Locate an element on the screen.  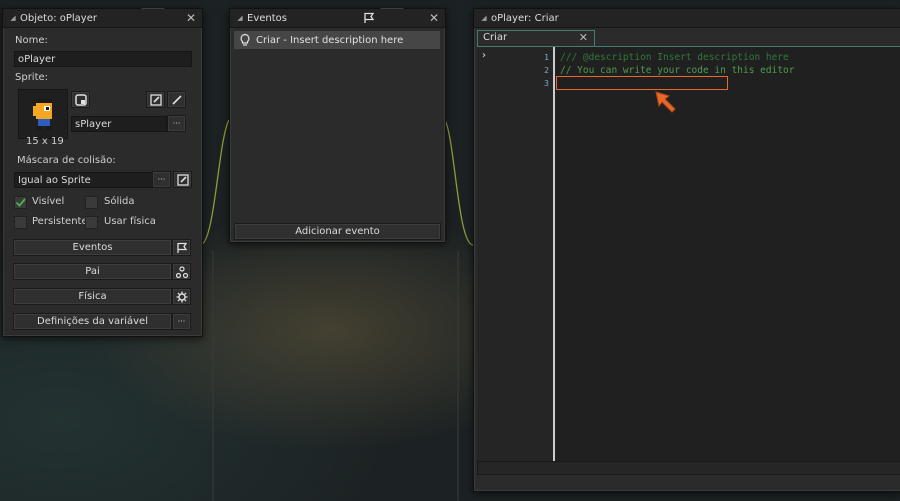
mask-edit-button is located at coordinates (182, 179).